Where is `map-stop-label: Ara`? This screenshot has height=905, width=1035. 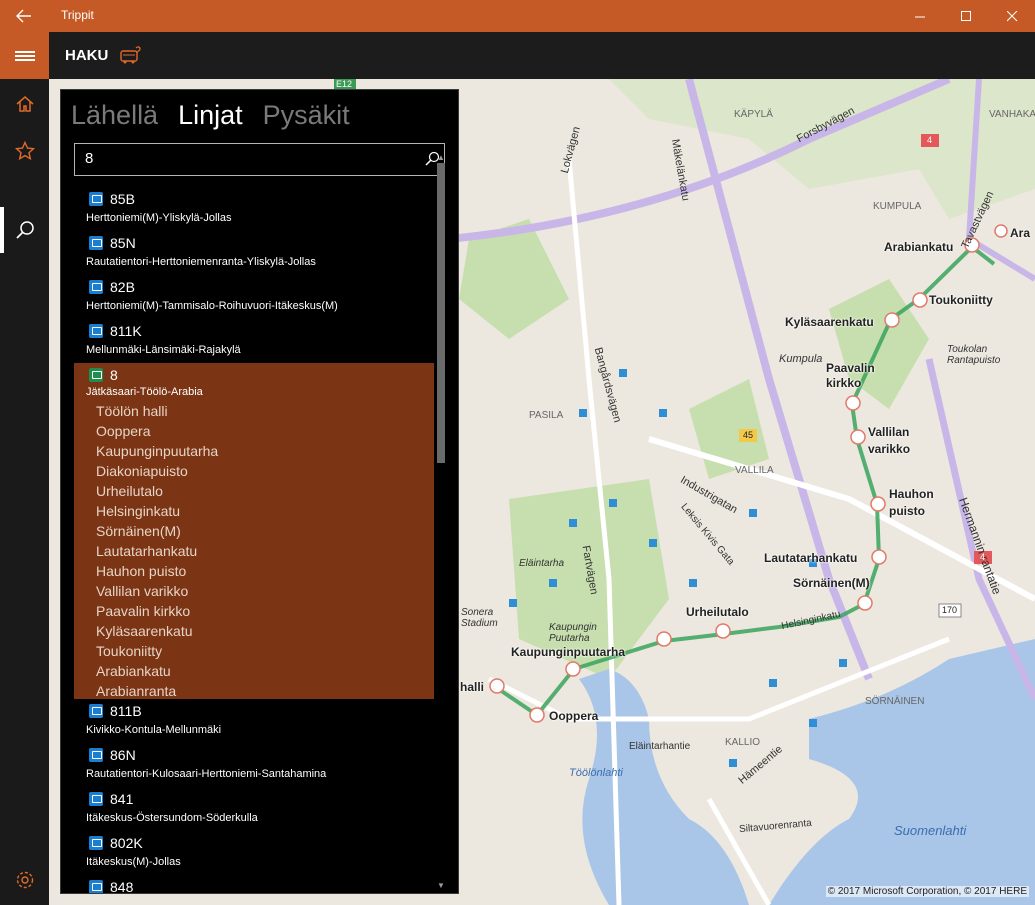 map-stop-label: Ara is located at coordinates (1020, 233).